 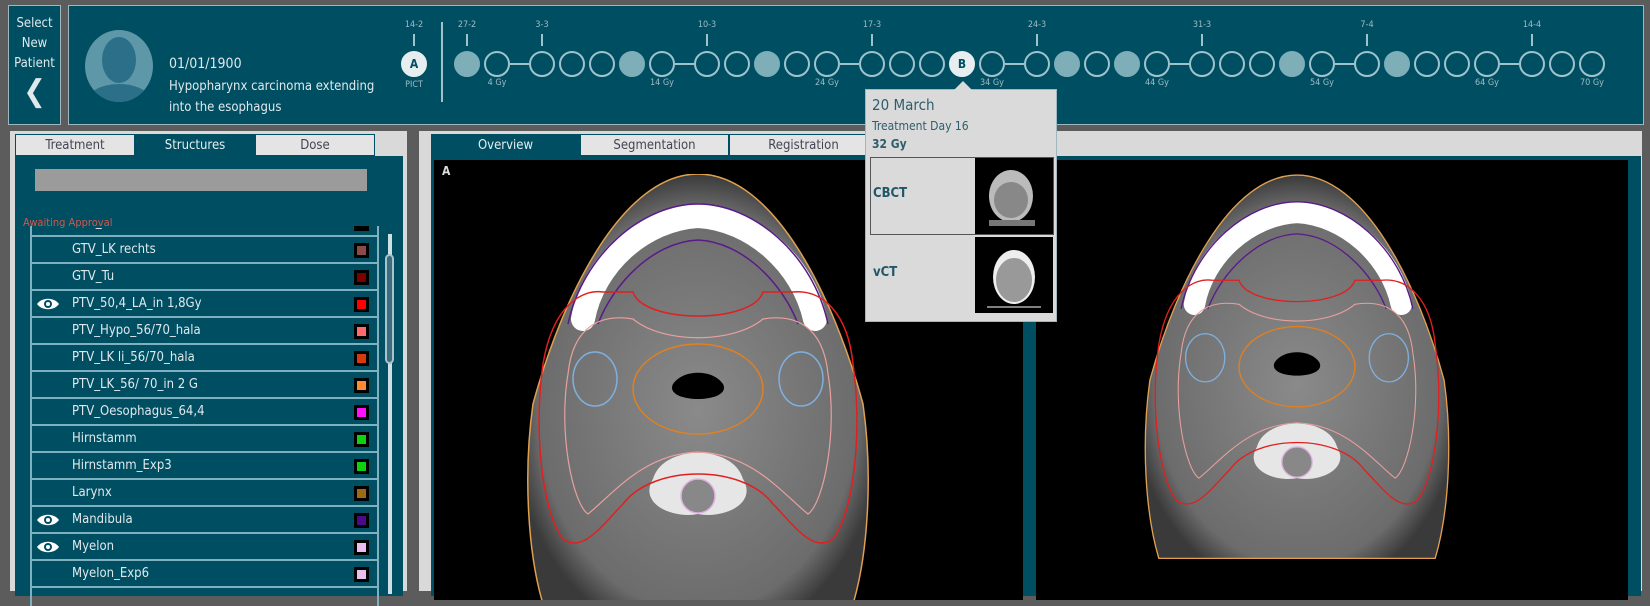 What do you see at coordinates (962, 275) in the screenshot?
I see `tooltip-vct-item: vCT` at bounding box center [962, 275].